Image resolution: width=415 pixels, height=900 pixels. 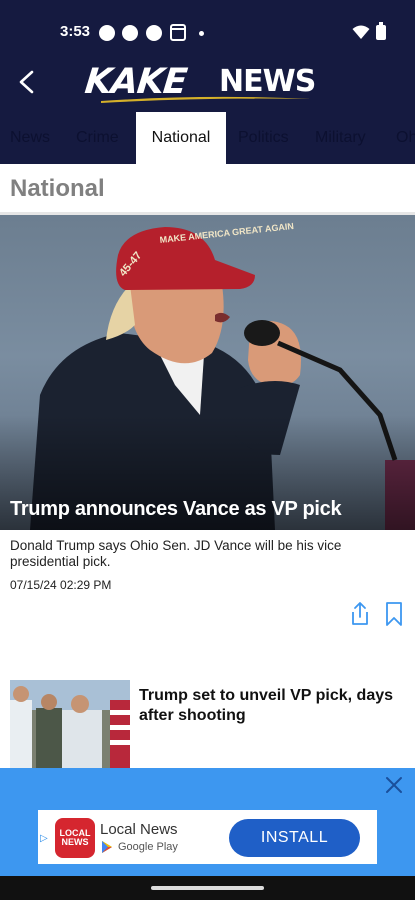 I want to click on tab-politics: Politics, so click(x=263, y=138).